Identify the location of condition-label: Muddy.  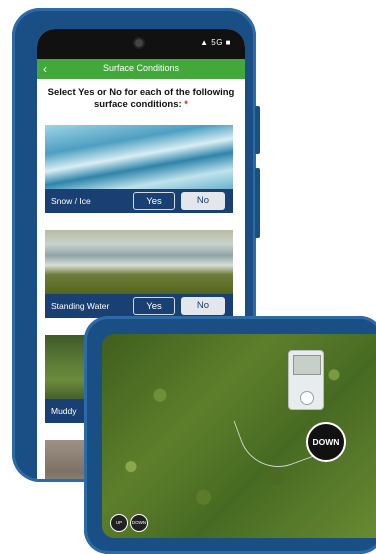
(64, 411).